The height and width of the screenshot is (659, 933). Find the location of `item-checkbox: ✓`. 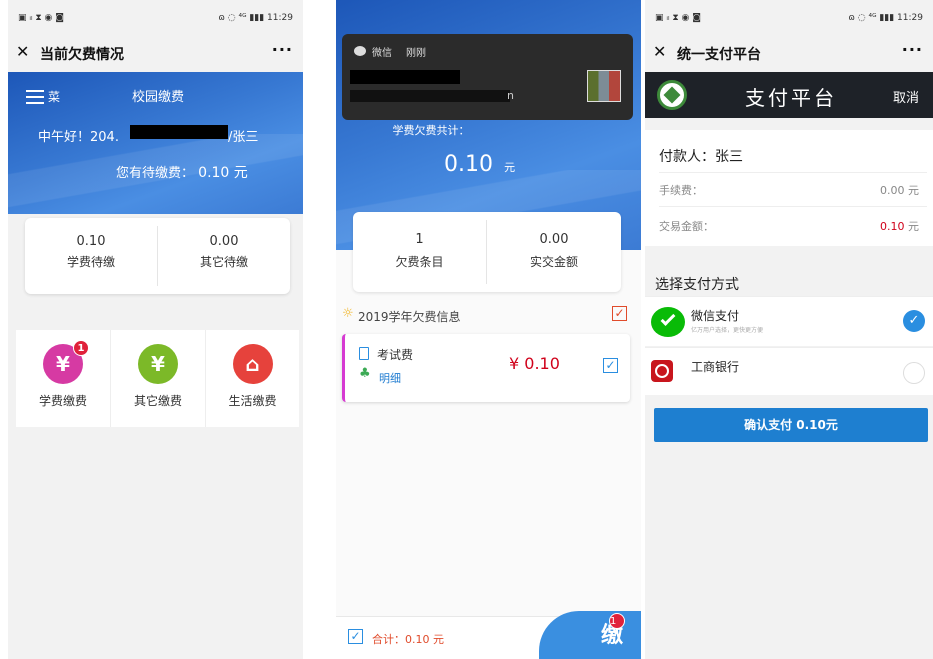

item-checkbox: ✓ is located at coordinates (610, 365).